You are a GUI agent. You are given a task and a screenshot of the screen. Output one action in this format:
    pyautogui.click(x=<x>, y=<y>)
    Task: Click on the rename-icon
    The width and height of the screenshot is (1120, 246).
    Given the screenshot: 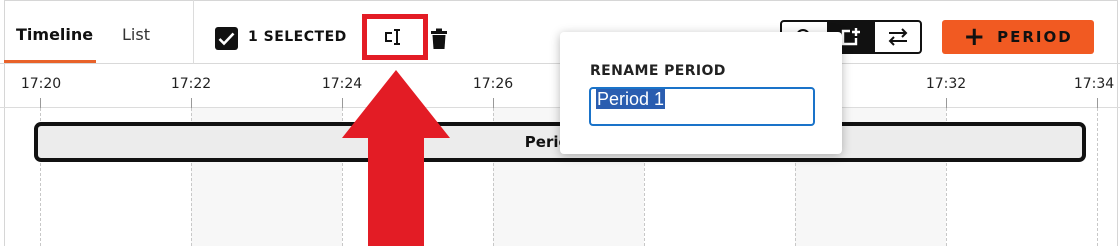 What is the action you would take?
    pyautogui.click(x=392, y=37)
    